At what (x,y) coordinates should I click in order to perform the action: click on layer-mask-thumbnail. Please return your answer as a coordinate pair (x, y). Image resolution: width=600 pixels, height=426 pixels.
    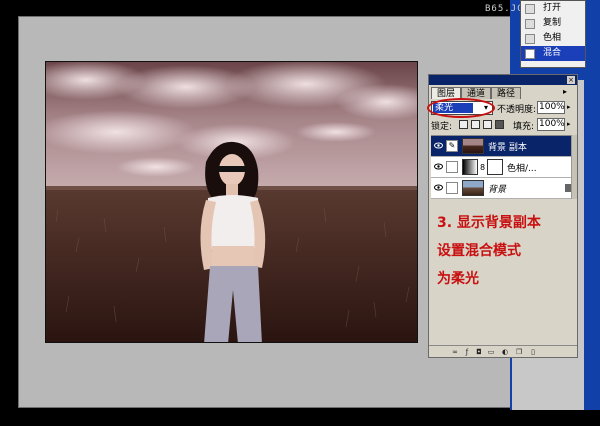
    Looking at the image, I should click on (495, 167).